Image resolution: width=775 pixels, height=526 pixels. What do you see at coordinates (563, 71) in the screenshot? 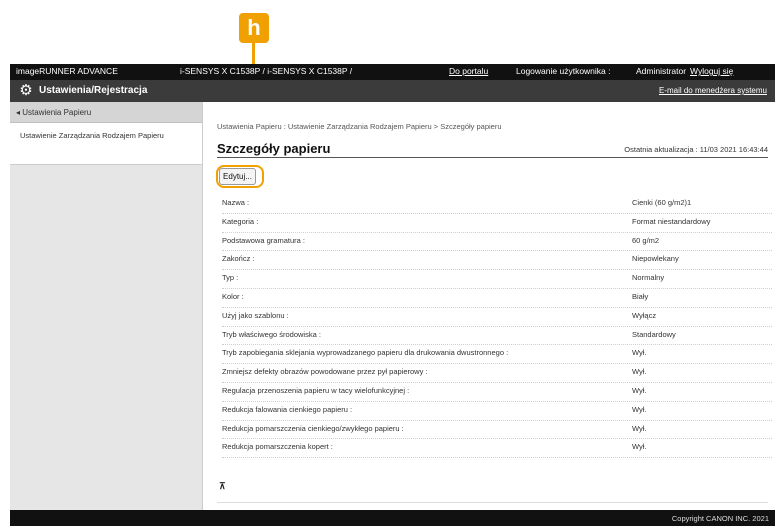
I see `login-label: Logowanie użytkownika :` at bounding box center [563, 71].